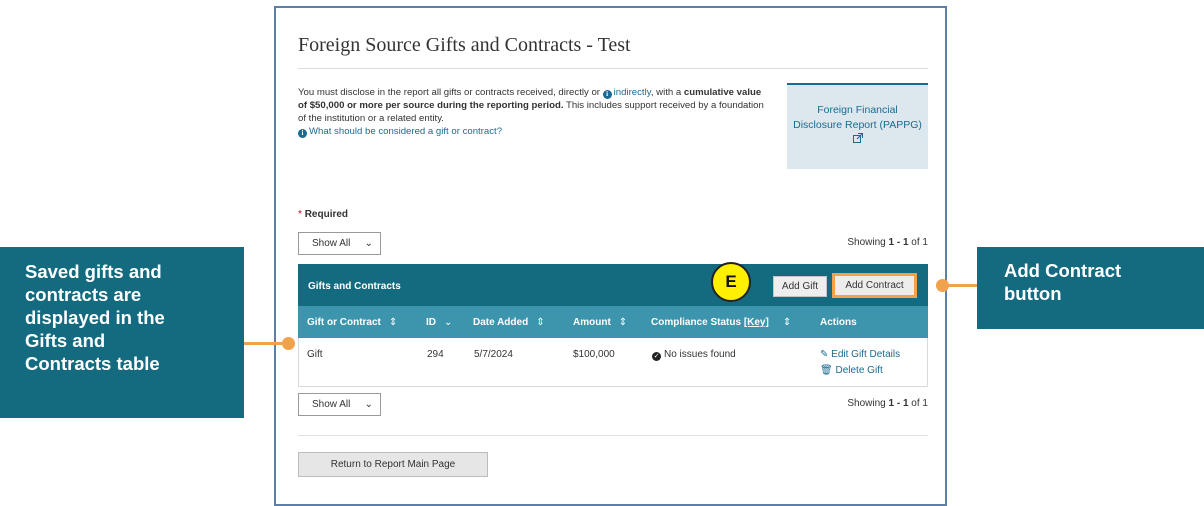 The image size is (1204, 506). Describe the element at coordinates (344, 322) in the screenshot. I see `column-label: Gift or Contract` at that location.